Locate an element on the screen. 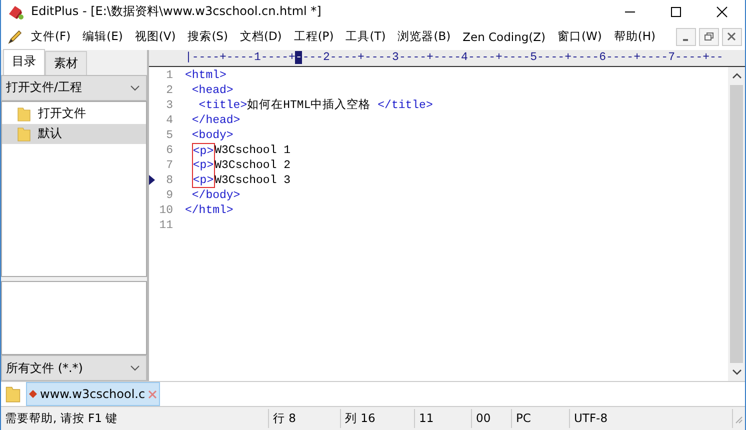 This screenshot has width=746, height=430. scroll-up-icon is located at coordinates (737, 75).